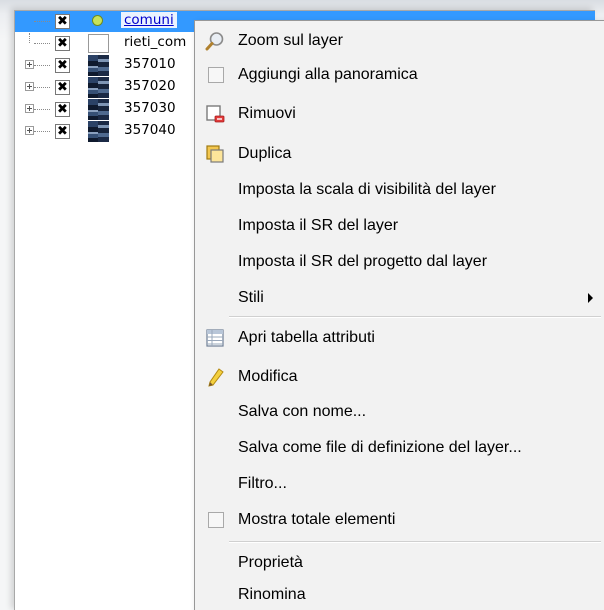  What do you see at coordinates (318, 225) in the screenshot?
I see `menu-label: Imposta il SR del layer` at bounding box center [318, 225].